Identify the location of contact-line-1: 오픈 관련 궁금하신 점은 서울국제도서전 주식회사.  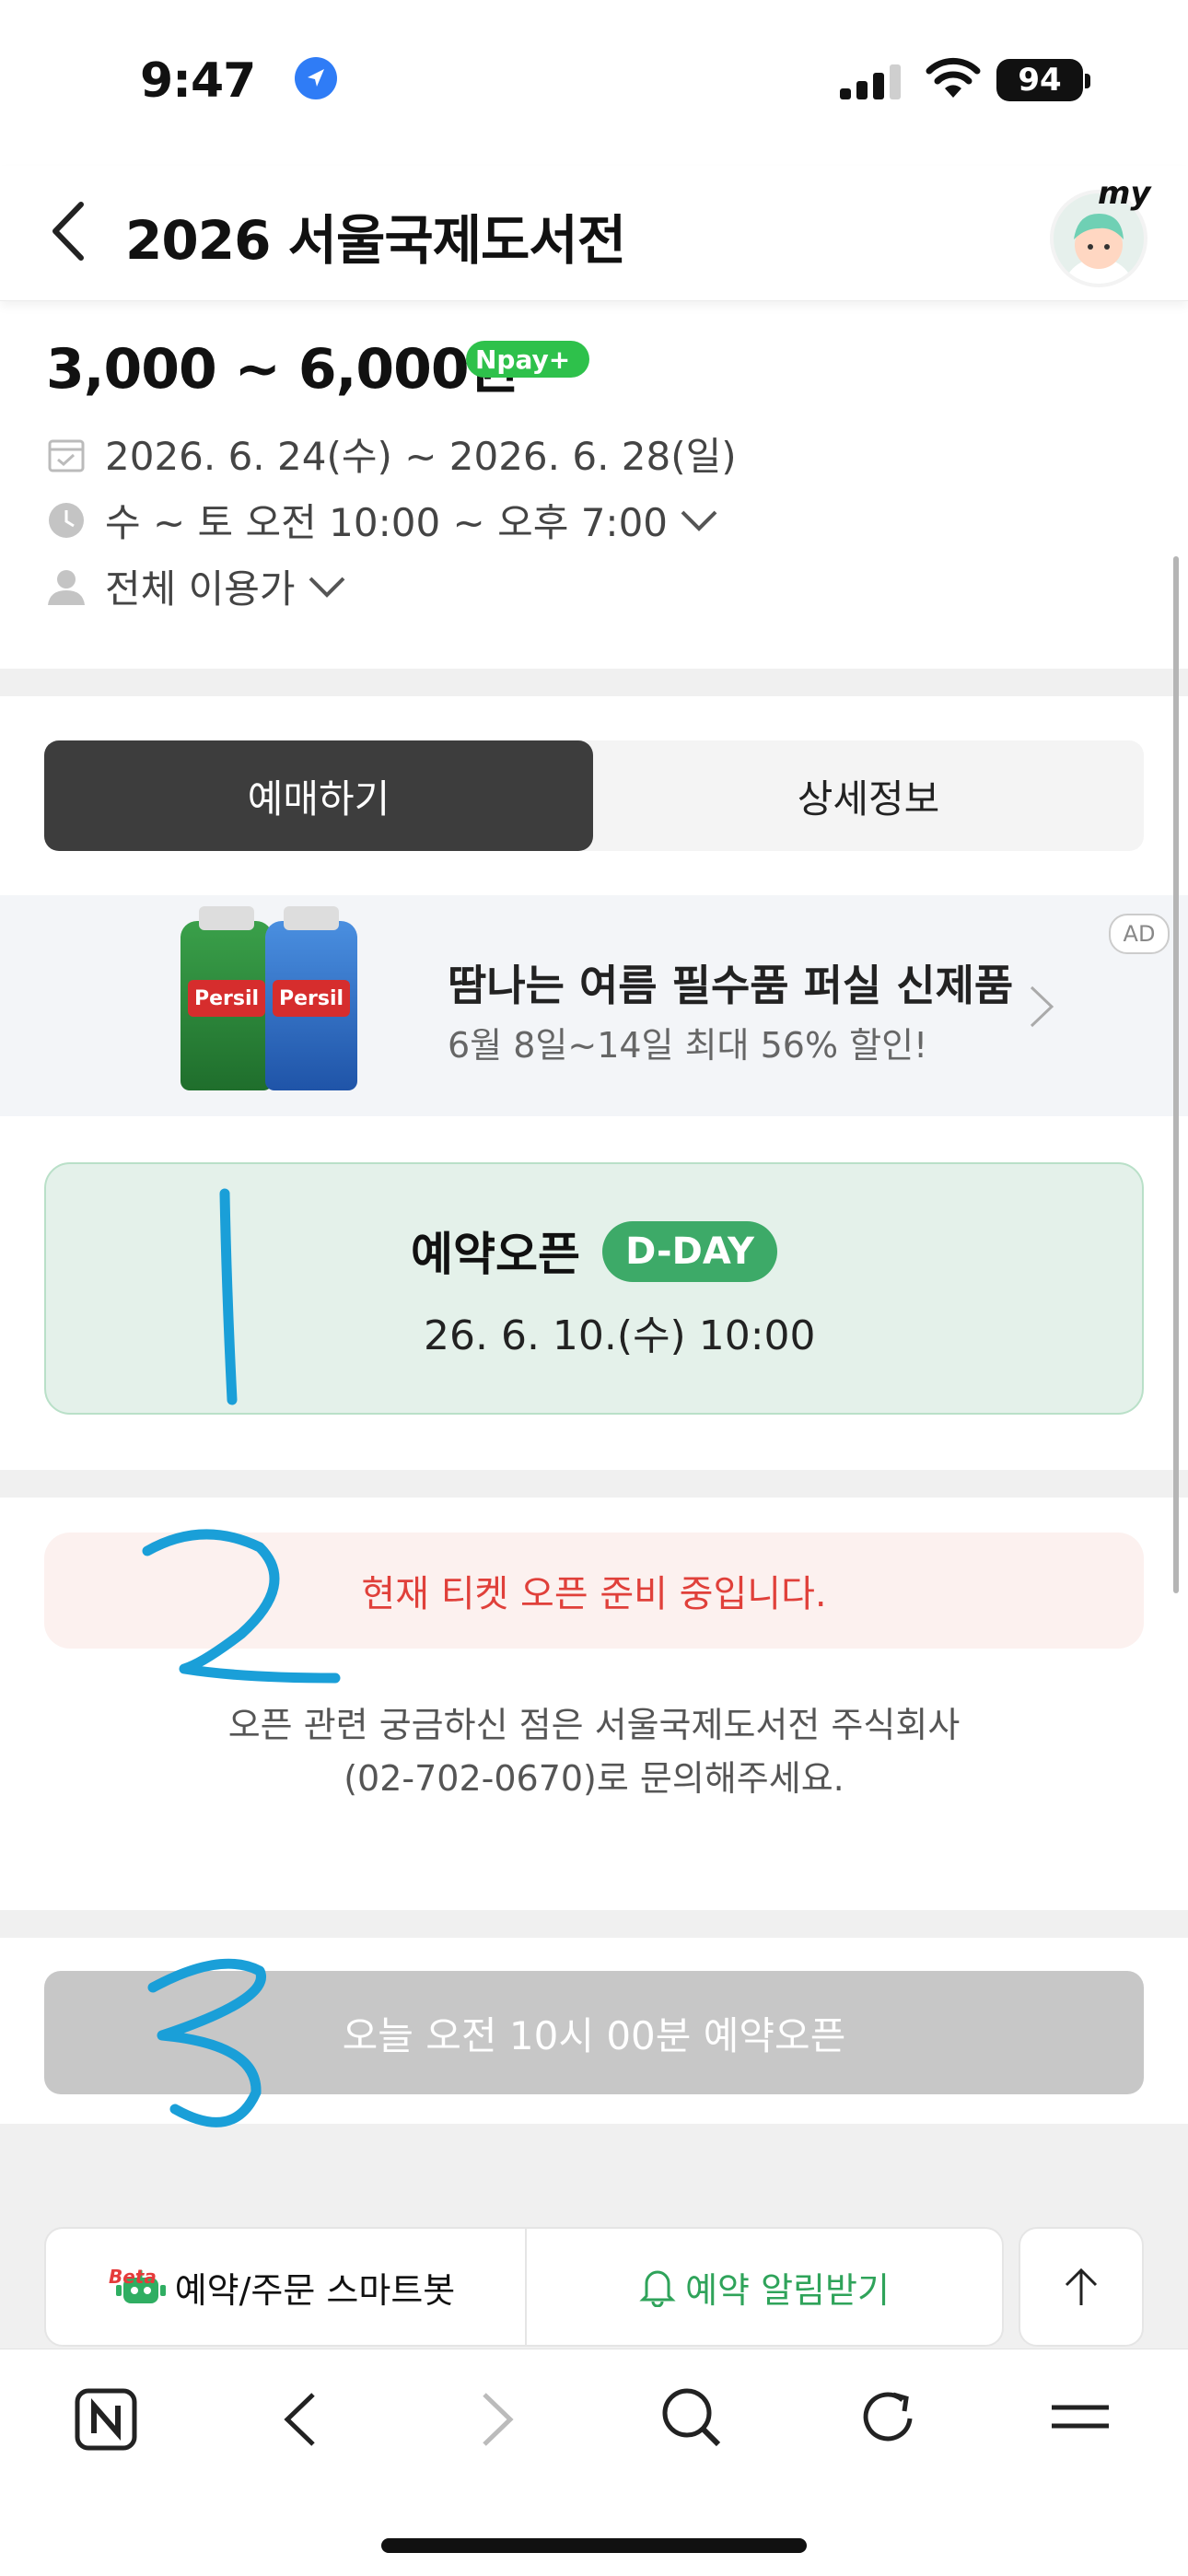
(594, 1725).